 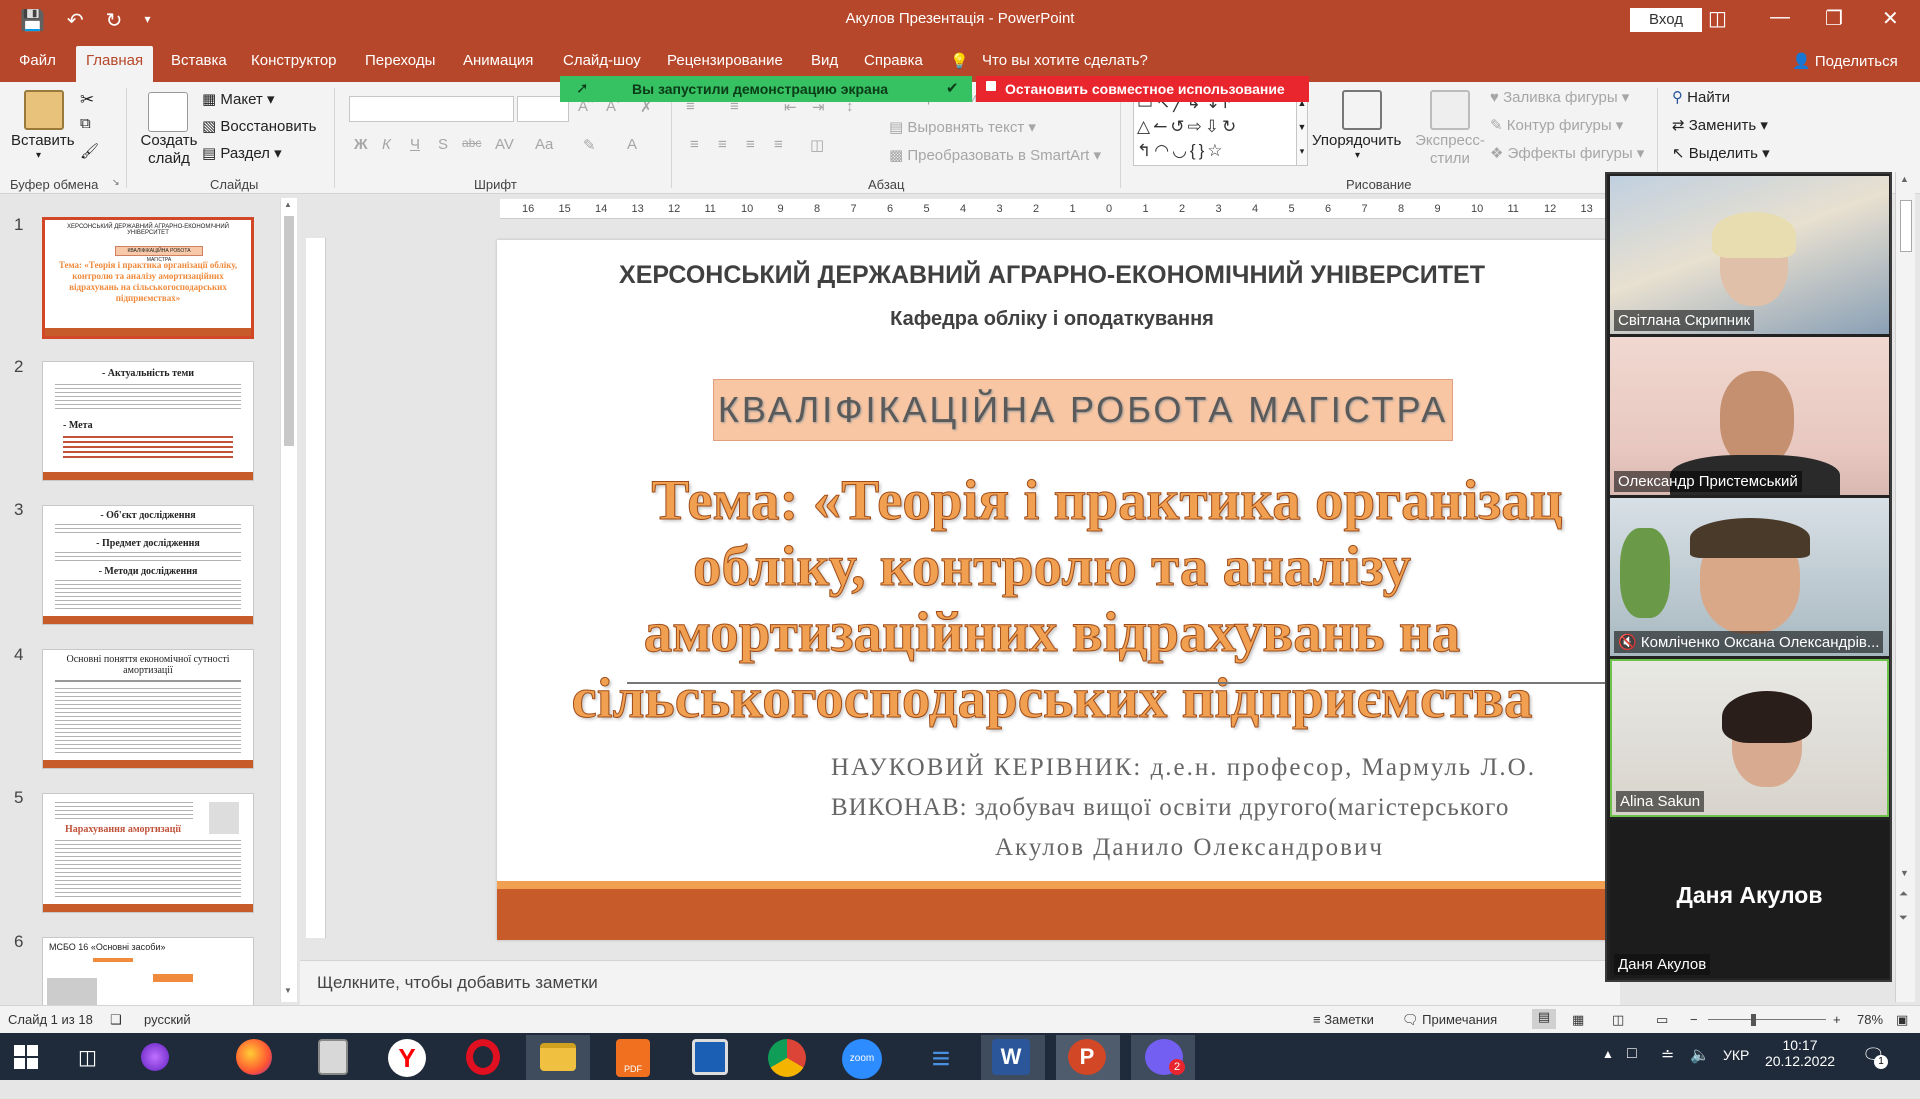 I want to click on alice-assistant-icon, so click(x=155, y=1057).